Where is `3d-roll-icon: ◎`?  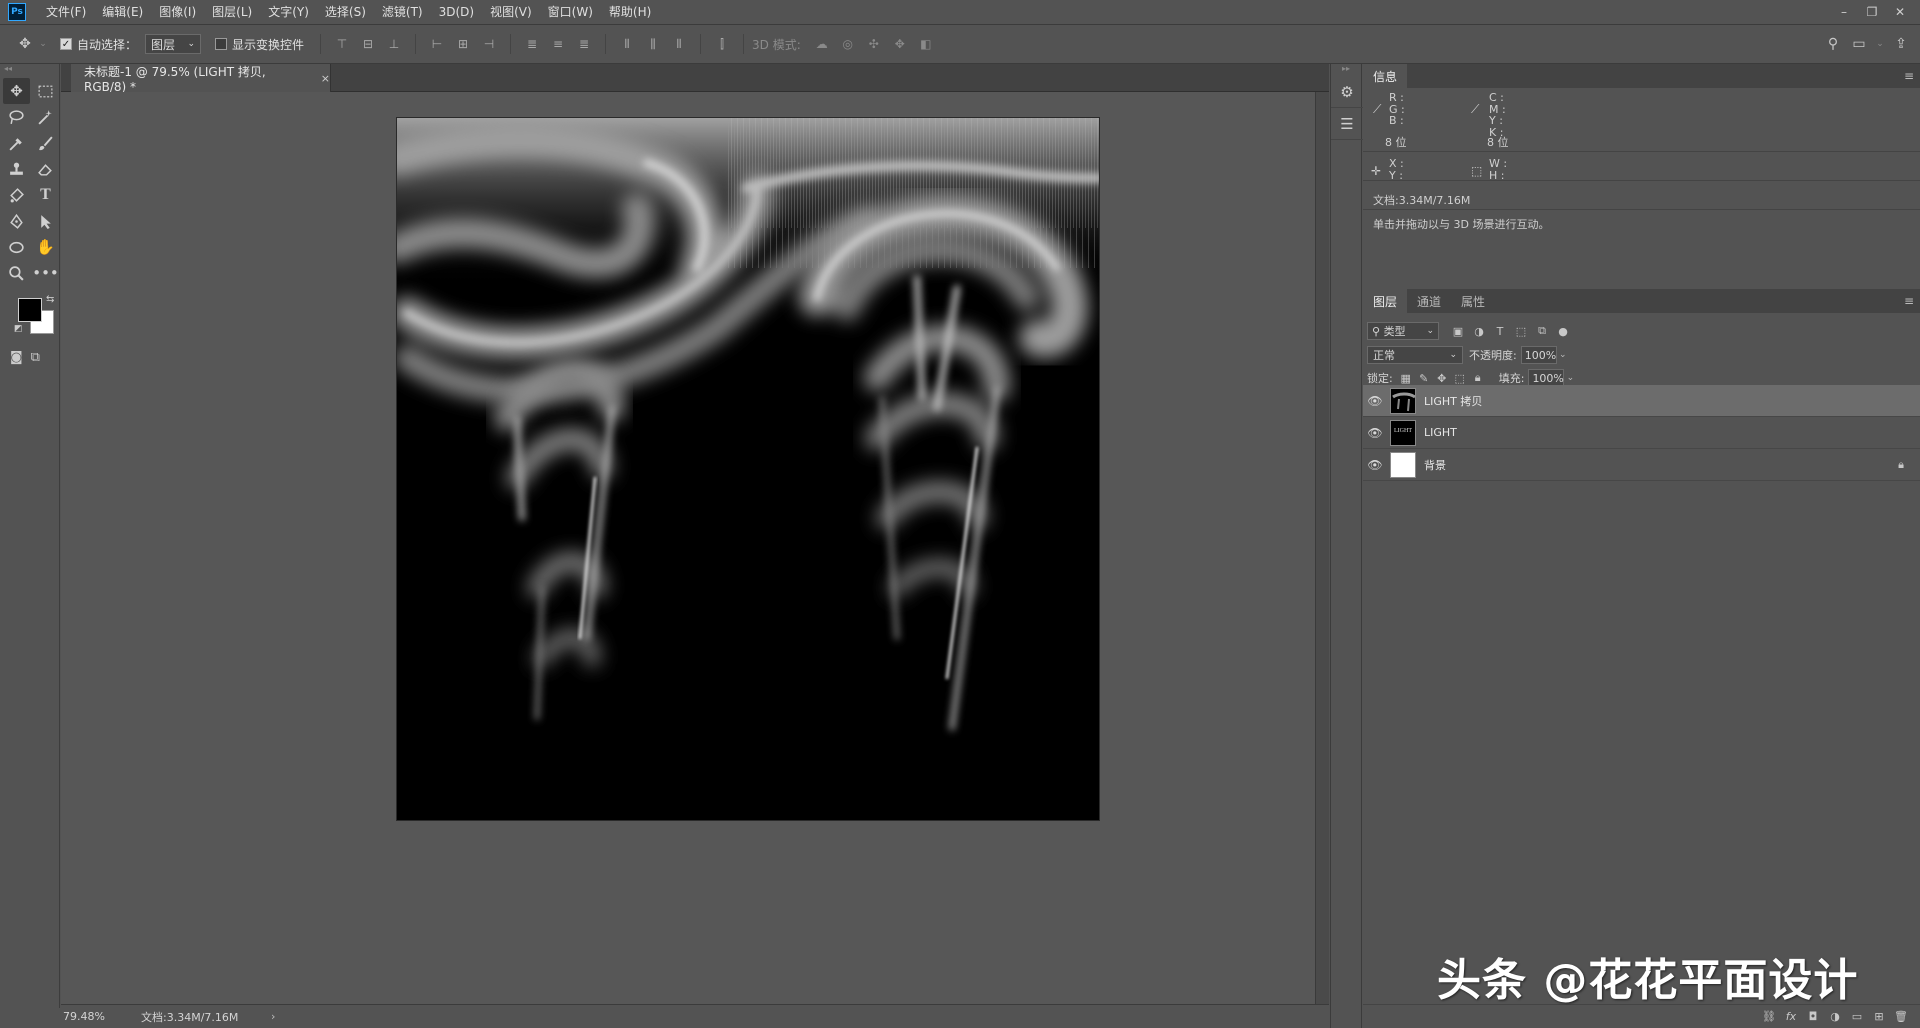 3d-roll-icon: ◎ is located at coordinates (848, 44).